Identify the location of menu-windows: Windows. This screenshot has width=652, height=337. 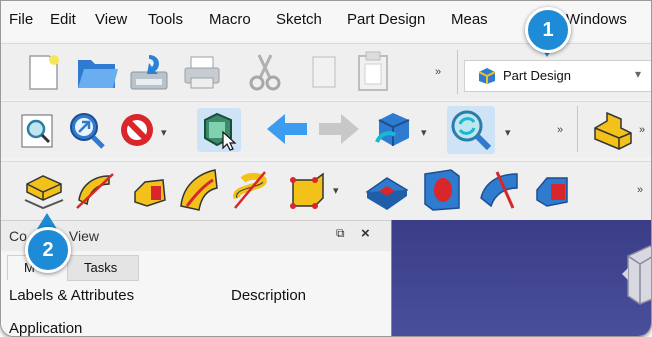
(596, 19).